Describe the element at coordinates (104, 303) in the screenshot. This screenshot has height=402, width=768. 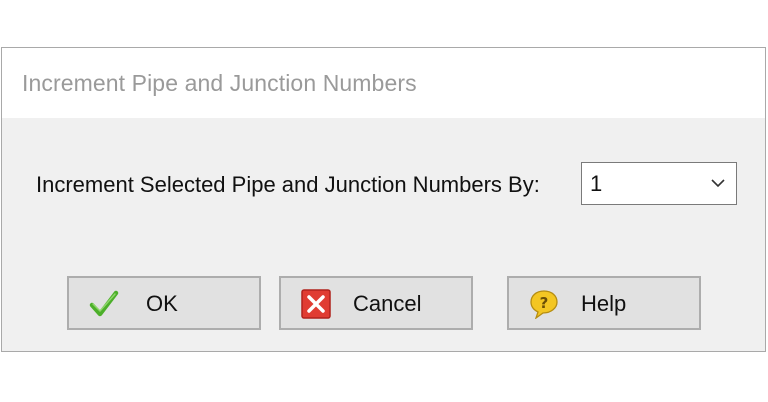
I see `checkmark-icon` at that location.